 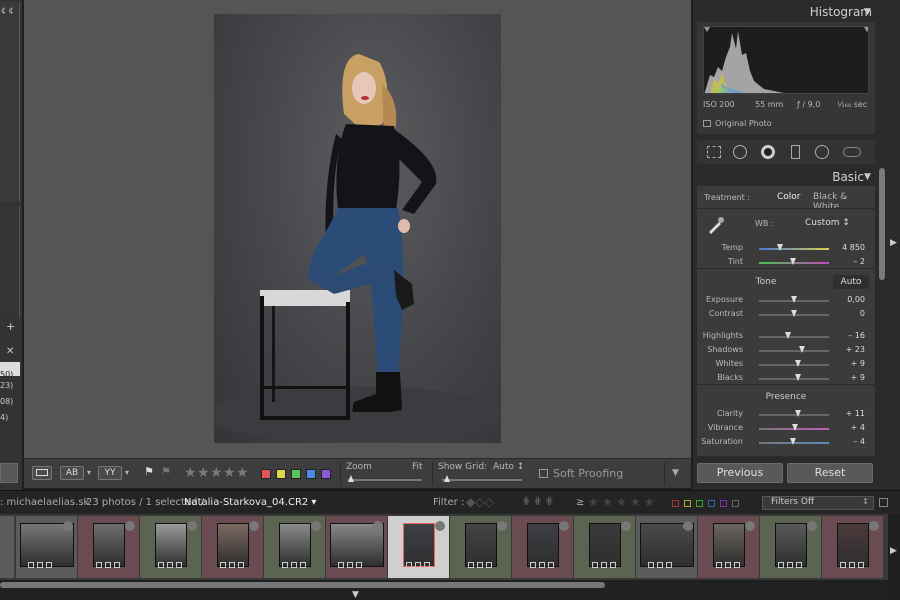 I want to click on filters-select: Filters Off ↕, so click(x=818, y=503).